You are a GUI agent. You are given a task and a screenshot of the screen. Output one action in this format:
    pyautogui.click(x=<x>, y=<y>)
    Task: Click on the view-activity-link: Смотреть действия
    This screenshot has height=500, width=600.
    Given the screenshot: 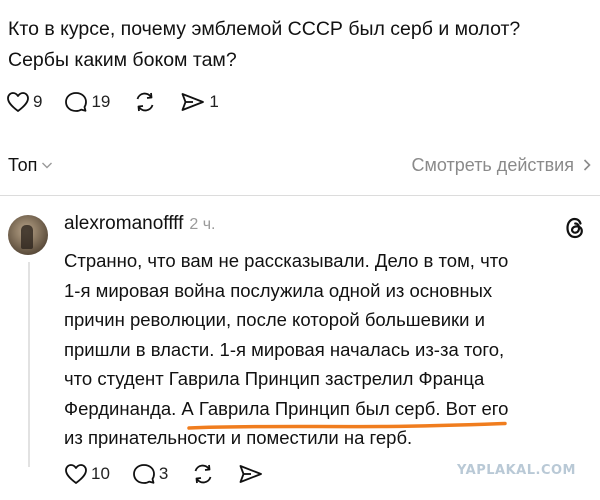 What is the action you would take?
    pyautogui.click(x=502, y=165)
    